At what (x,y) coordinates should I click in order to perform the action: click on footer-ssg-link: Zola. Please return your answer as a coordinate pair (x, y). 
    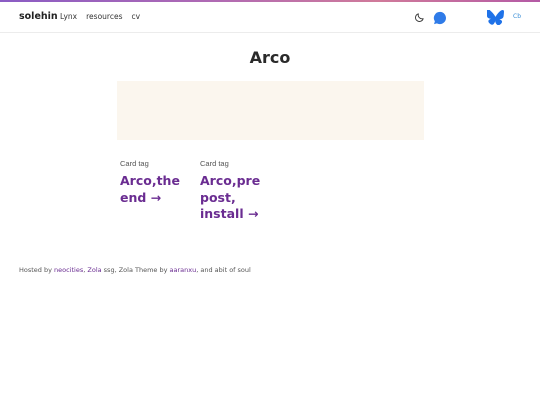
    Looking at the image, I should click on (94, 270).